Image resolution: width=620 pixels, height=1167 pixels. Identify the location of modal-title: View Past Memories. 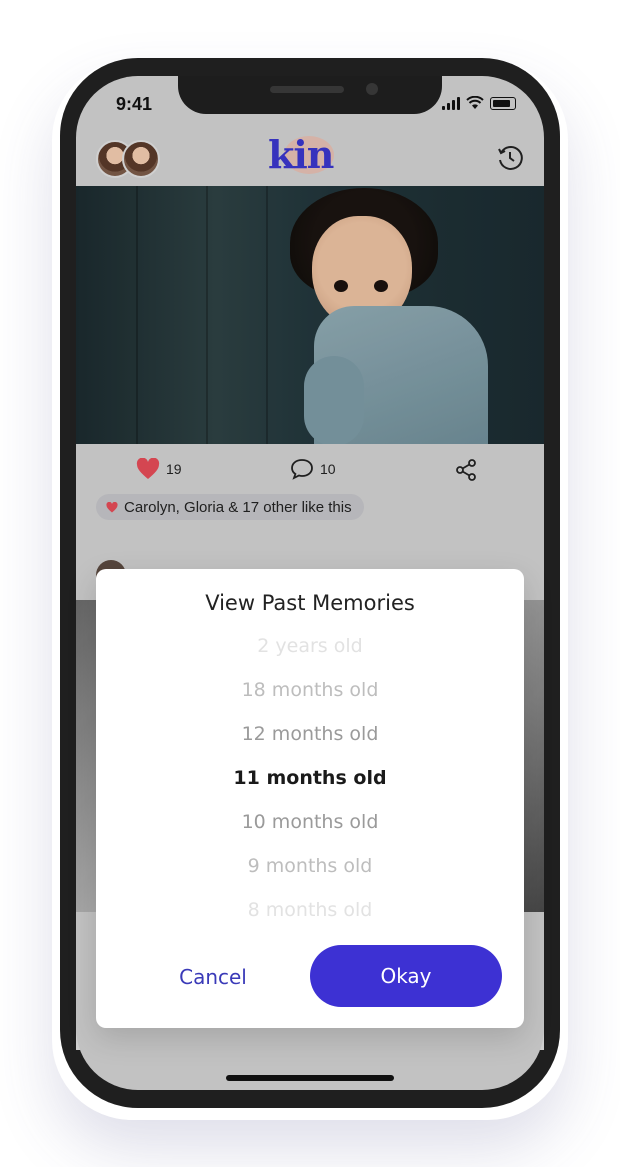
(310, 603).